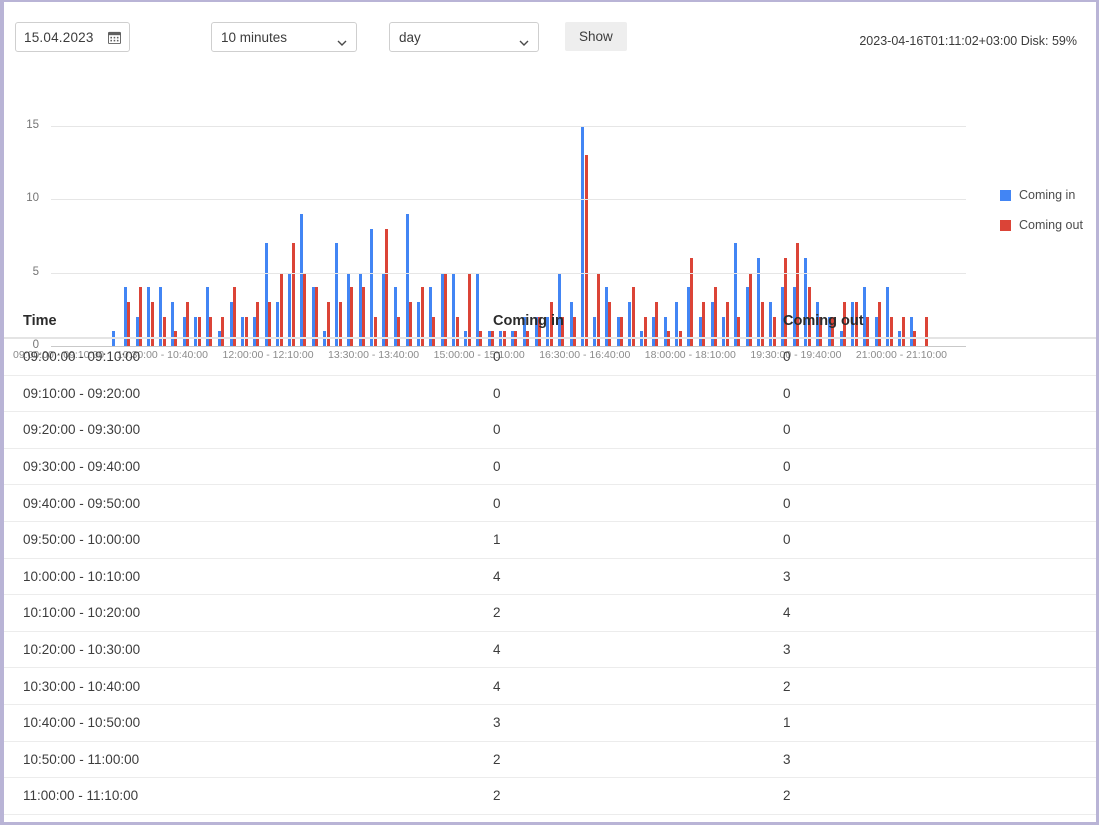 Image resolution: width=1099 pixels, height=825 pixels. Describe the element at coordinates (596, 36) in the screenshot. I see `show-button: Show` at that location.